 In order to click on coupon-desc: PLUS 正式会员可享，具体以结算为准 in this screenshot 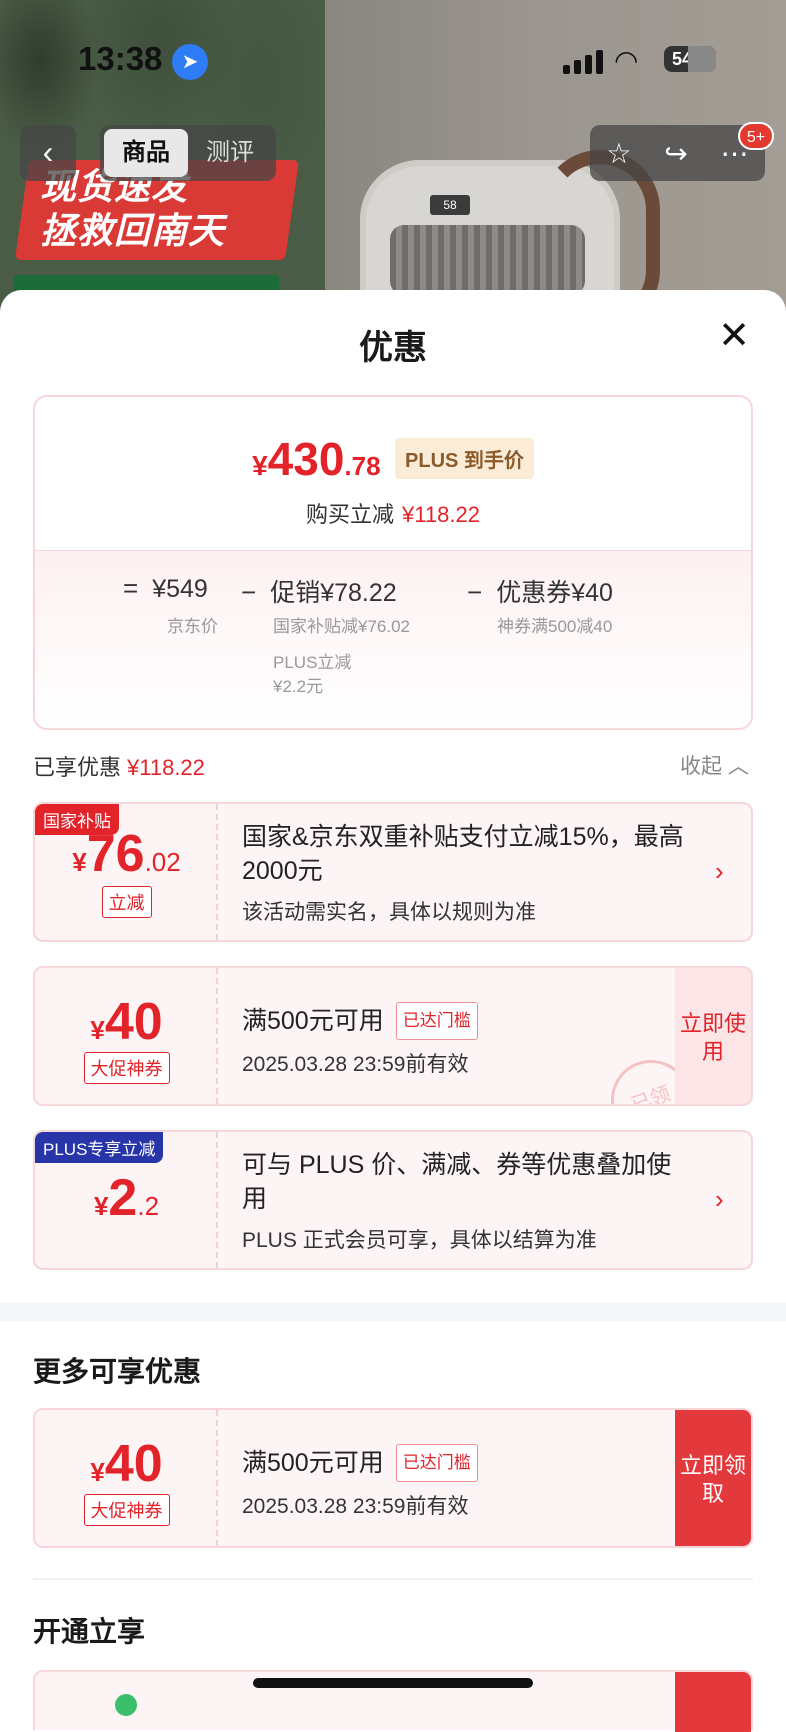, I will do `click(419, 1240)`.